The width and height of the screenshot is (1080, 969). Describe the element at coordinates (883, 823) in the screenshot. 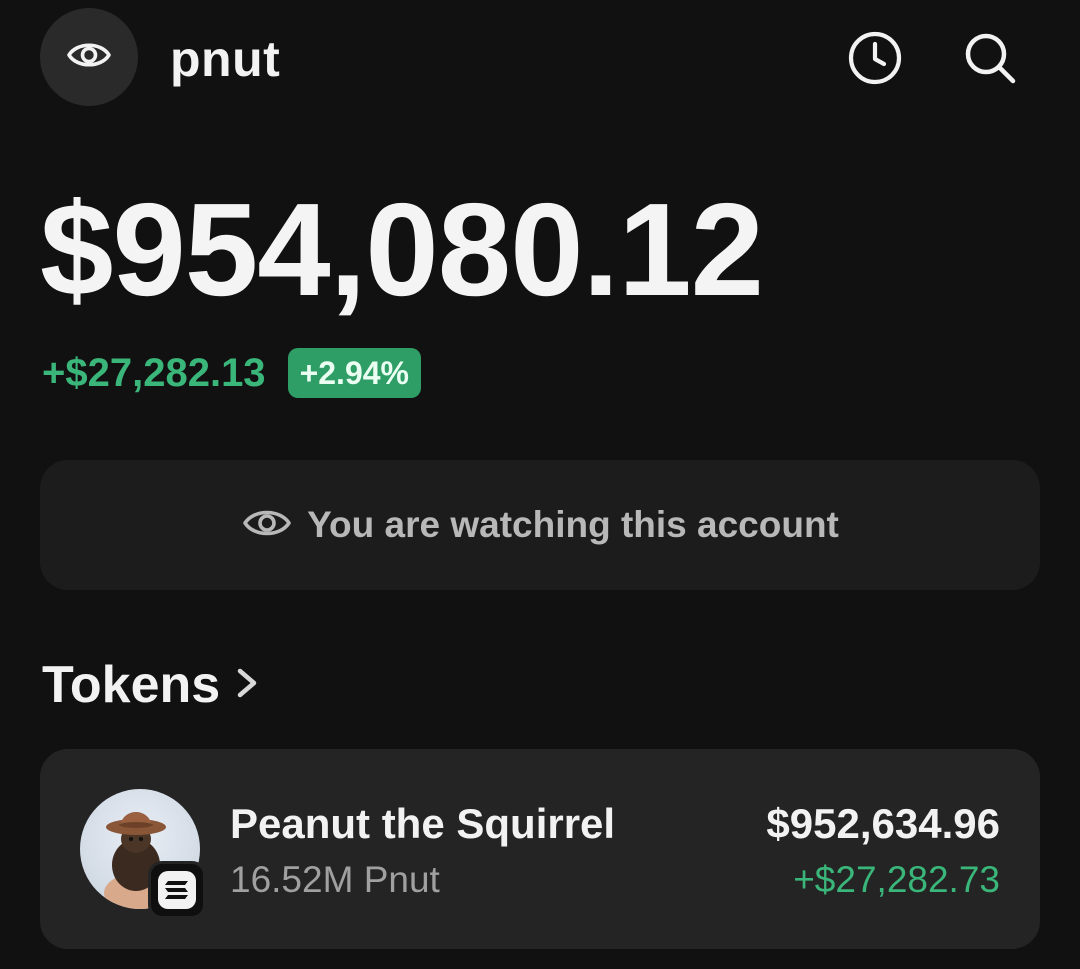

I see `token-value: $952,634.96` at that location.